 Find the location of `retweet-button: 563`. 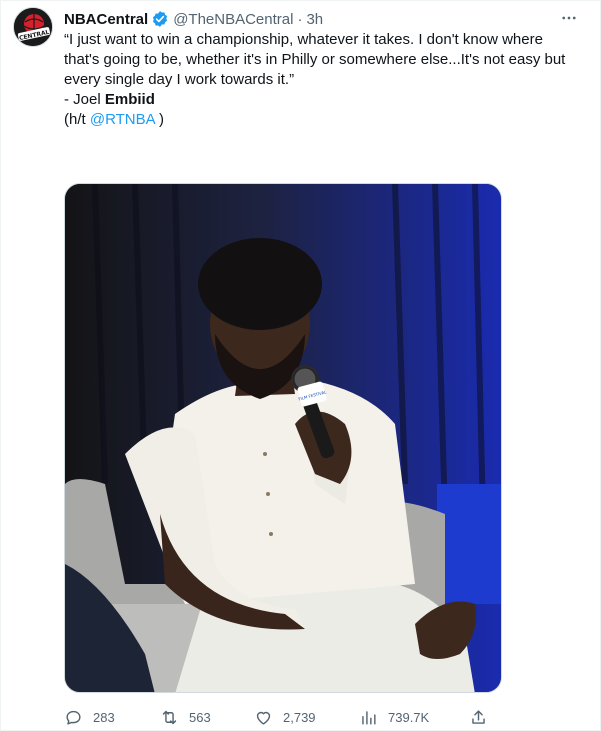

retweet-button: 563 is located at coordinates (185, 717).